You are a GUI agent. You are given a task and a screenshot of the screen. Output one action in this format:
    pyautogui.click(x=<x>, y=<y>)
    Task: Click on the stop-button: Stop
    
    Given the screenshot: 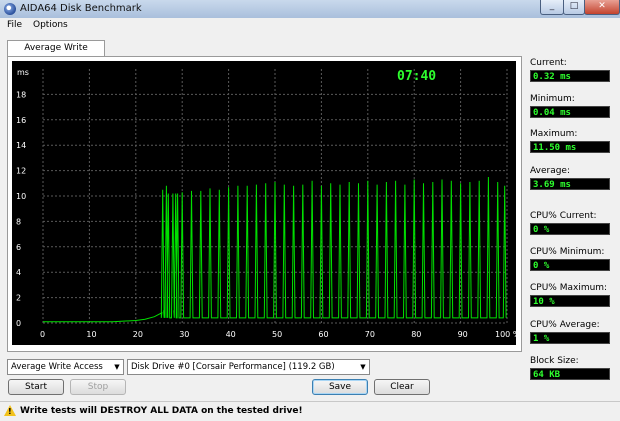 What is the action you would take?
    pyautogui.click(x=98, y=387)
    